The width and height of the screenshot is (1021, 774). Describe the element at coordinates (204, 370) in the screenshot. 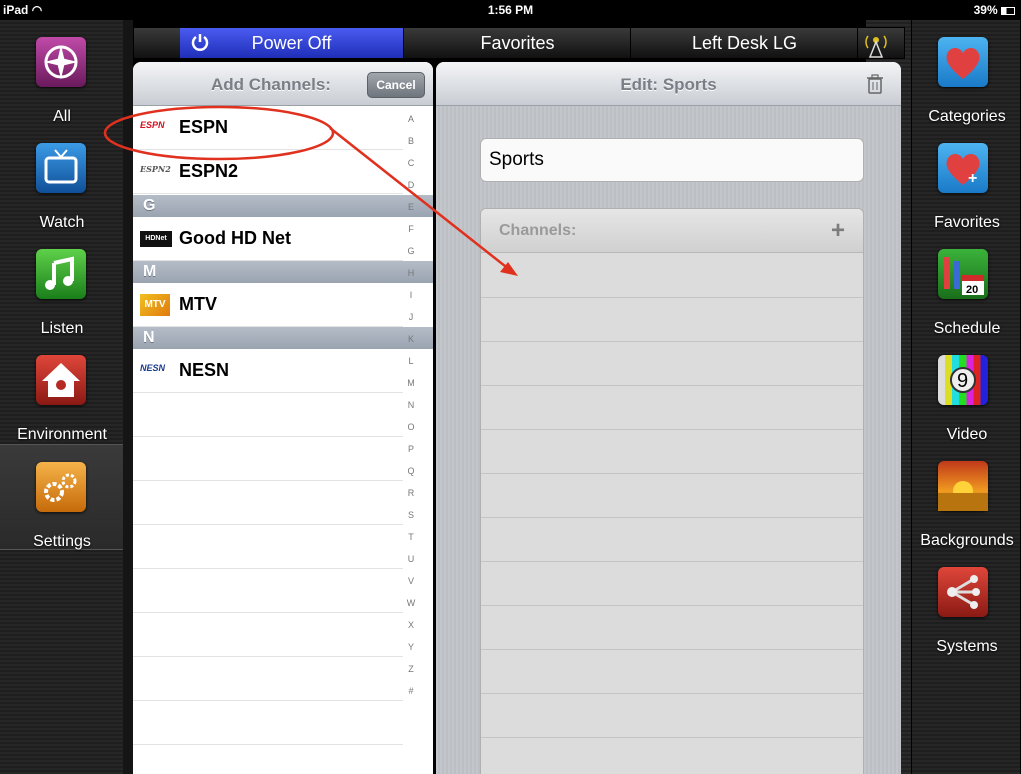

I see `channel-name: NESN` at that location.